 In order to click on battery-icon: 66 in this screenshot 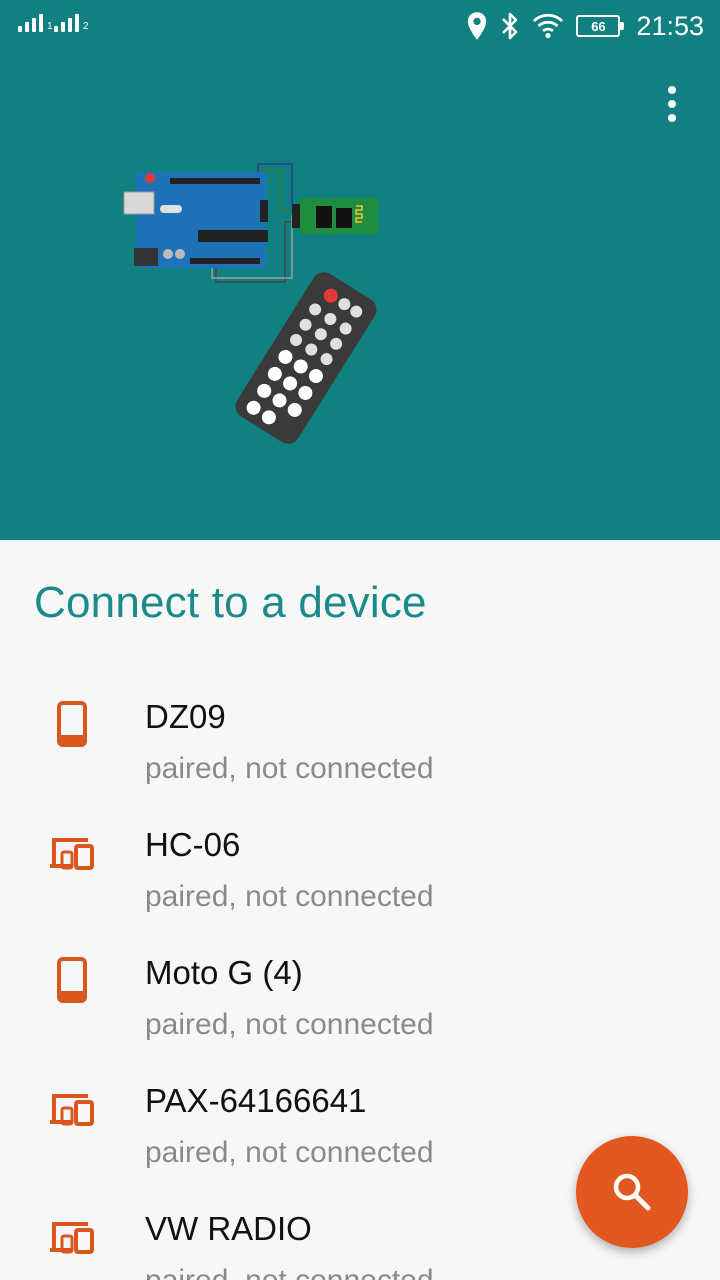, I will do `click(600, 26)`.